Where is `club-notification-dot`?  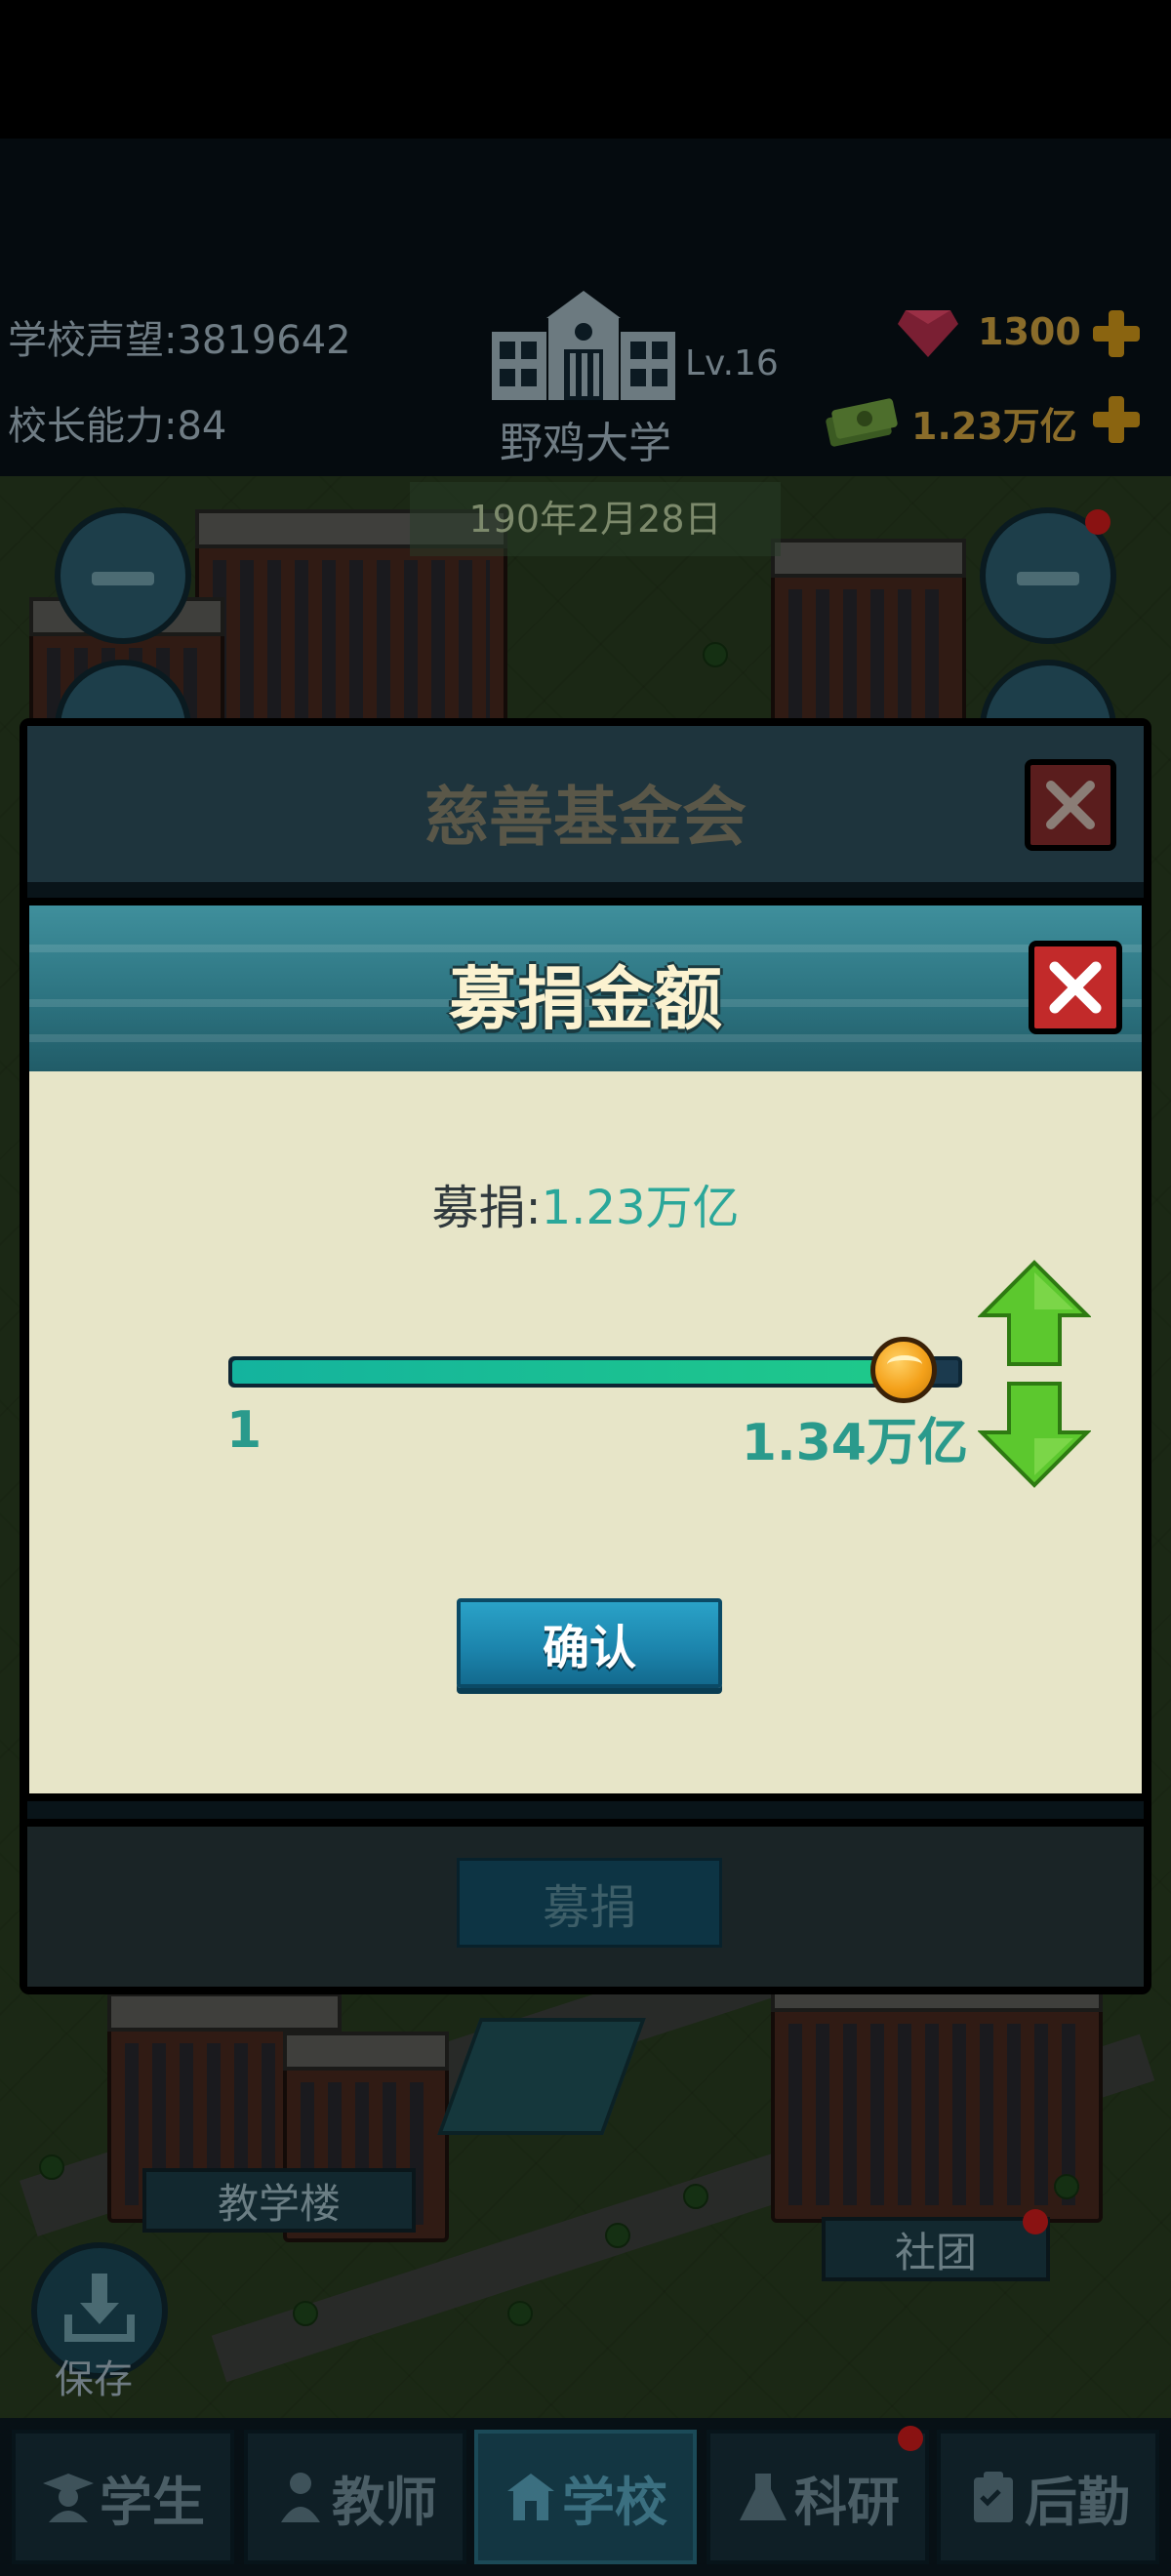 club-notification-dot is located at coordinates (1035, 2221).